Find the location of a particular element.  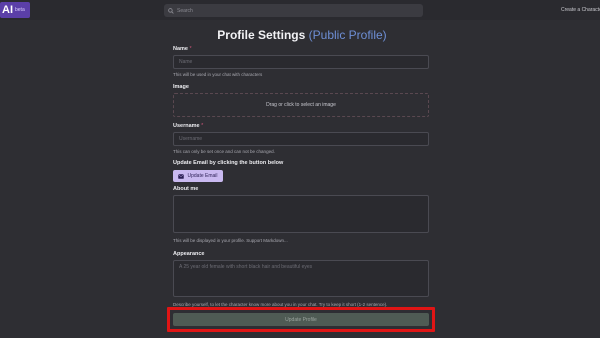

name-label-text: Name is located at coordinates (180, 49).